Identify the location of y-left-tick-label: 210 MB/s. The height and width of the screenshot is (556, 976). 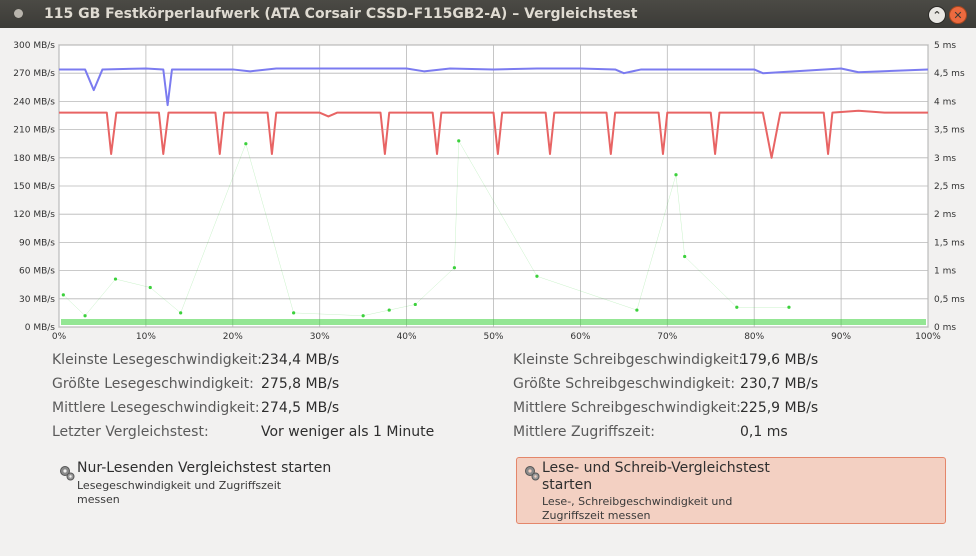
(34, 131).